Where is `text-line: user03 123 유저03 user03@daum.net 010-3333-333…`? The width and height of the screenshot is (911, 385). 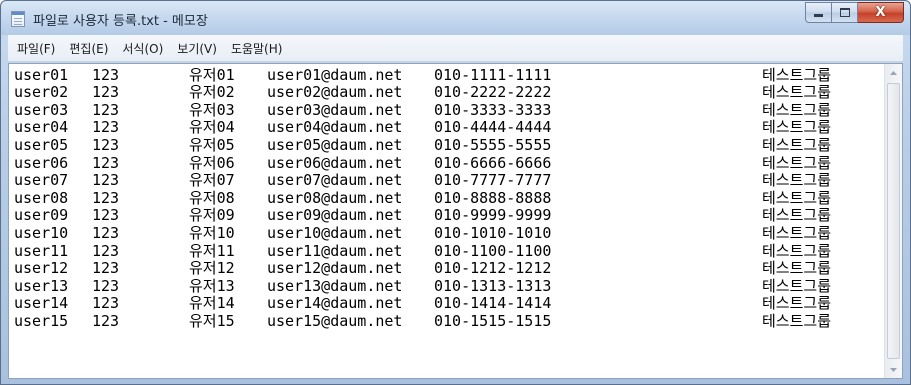 text-line: user03 123 유저03 user03@daum.net 010-3333-333… is located at coordinates (449, 110).